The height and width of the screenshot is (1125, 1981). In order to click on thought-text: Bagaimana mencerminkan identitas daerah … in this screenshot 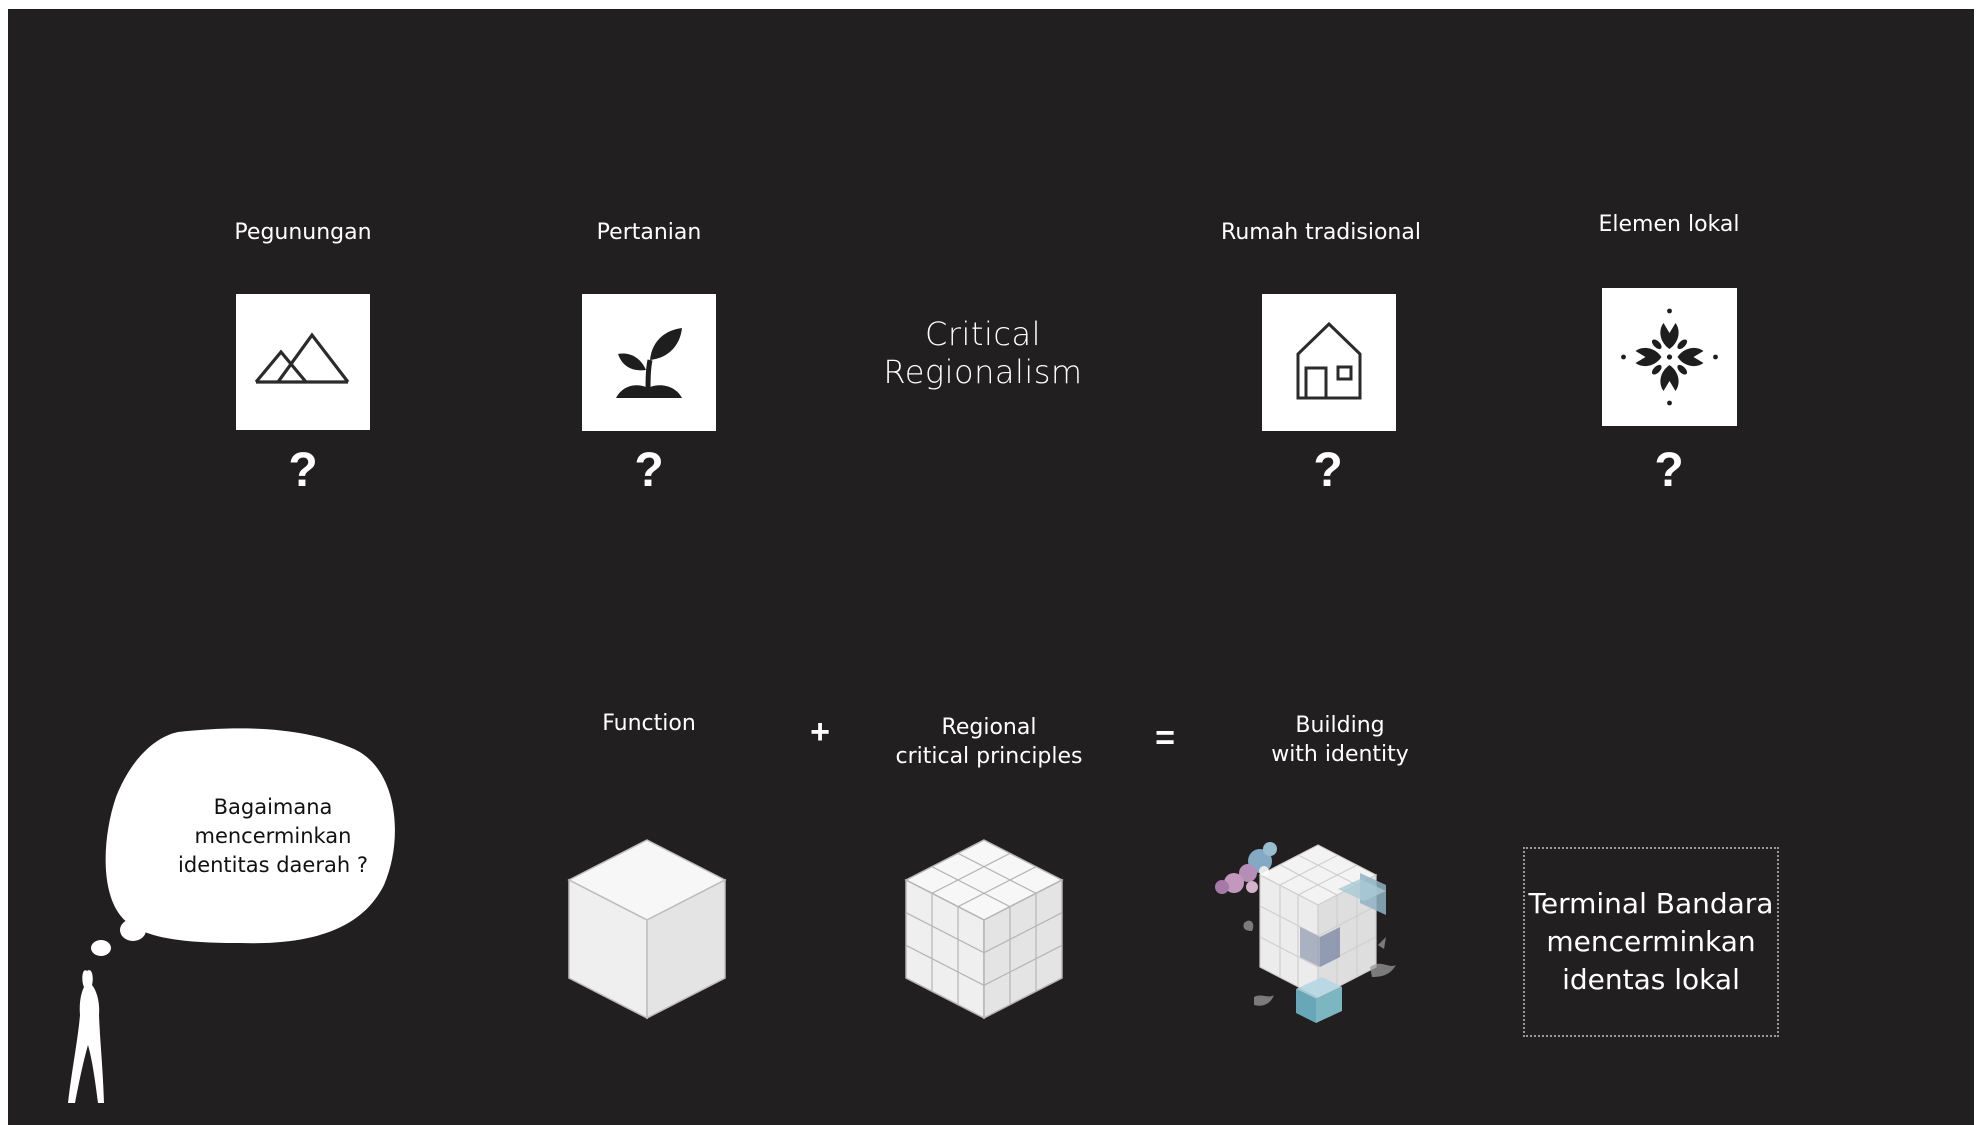, I will do `click(273, 836)`.